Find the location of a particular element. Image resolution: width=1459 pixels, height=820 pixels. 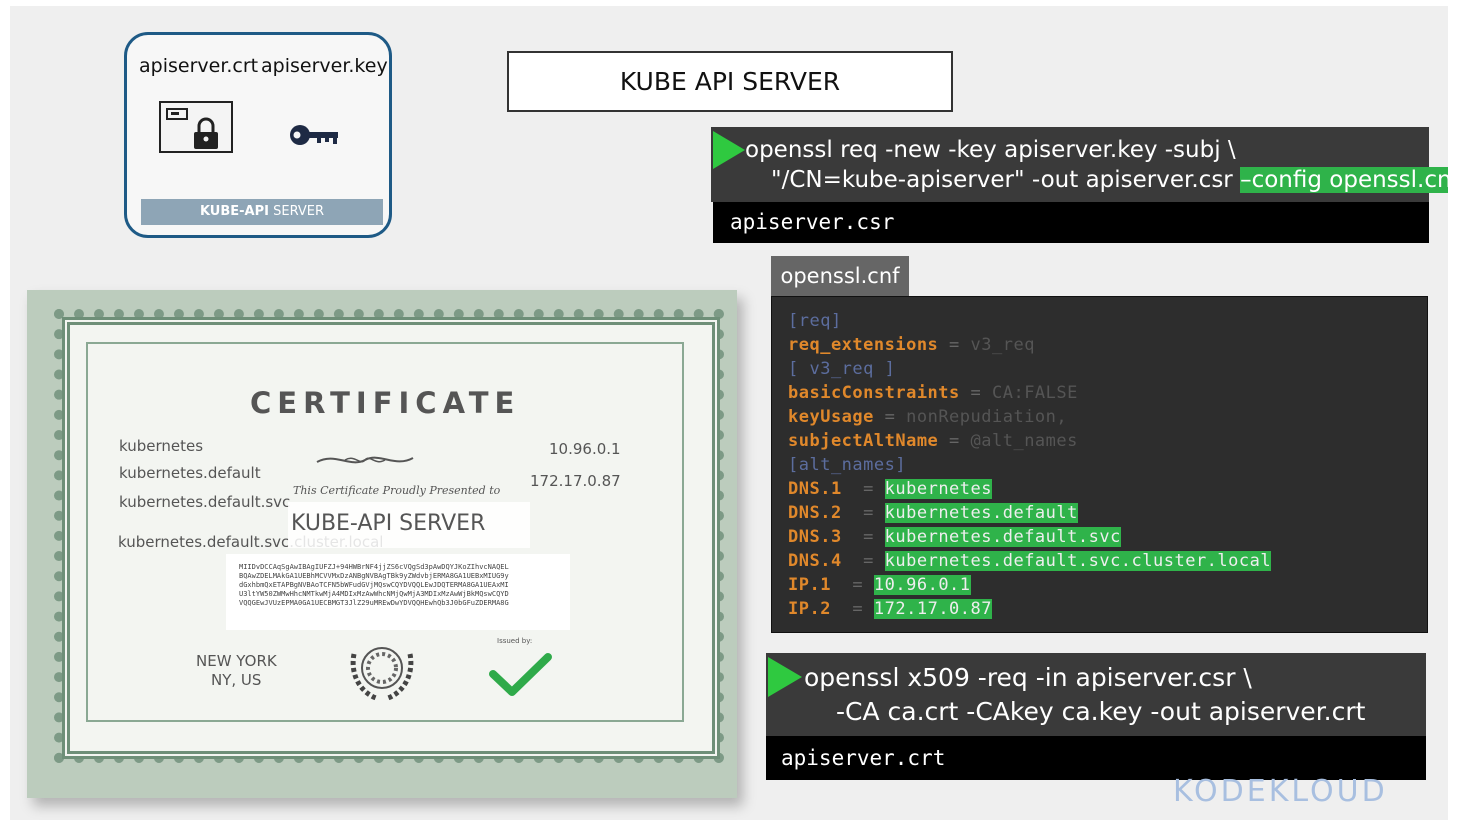

server-footer-label: KUBE-API SERVER is located at coordinates (262, 212).